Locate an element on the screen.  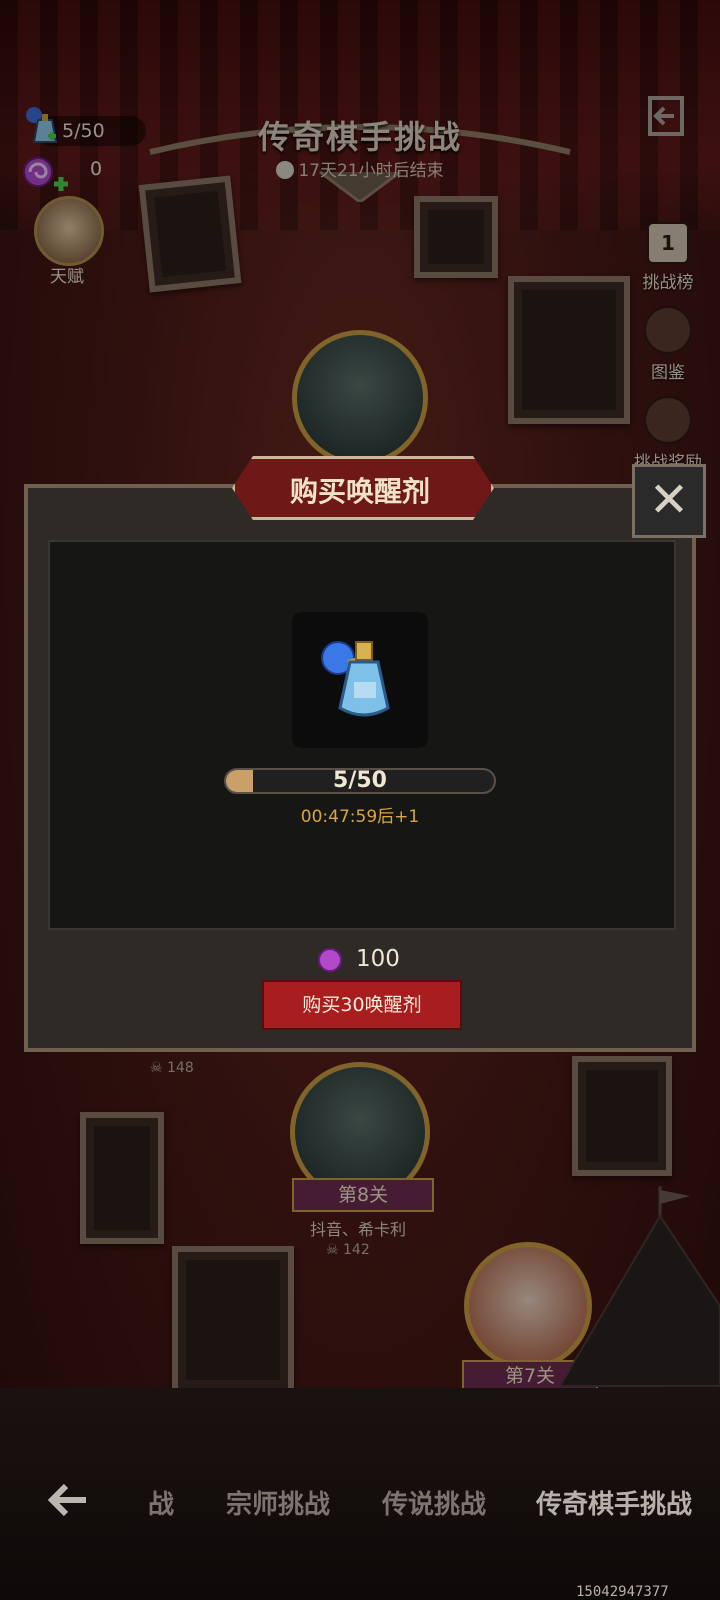
tab-grandmaster: 宗师挑战 is located at coordinates (278, 1502).